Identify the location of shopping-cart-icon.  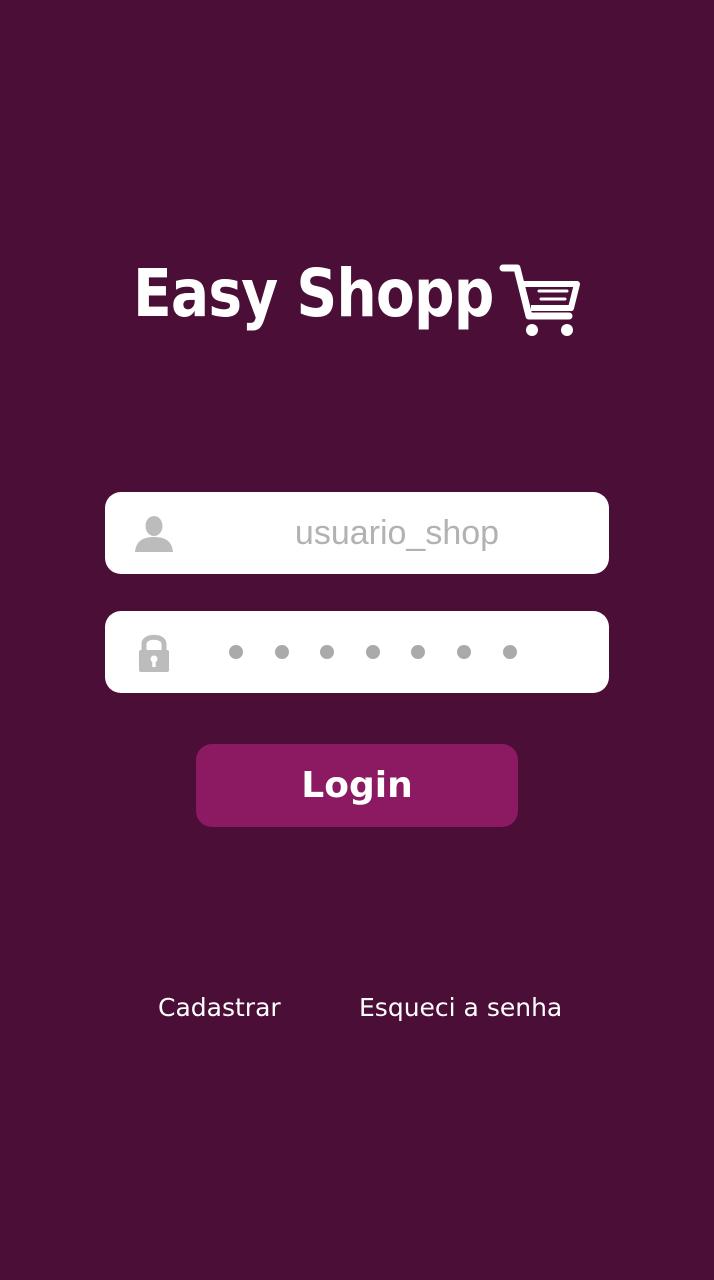
(539, 300).